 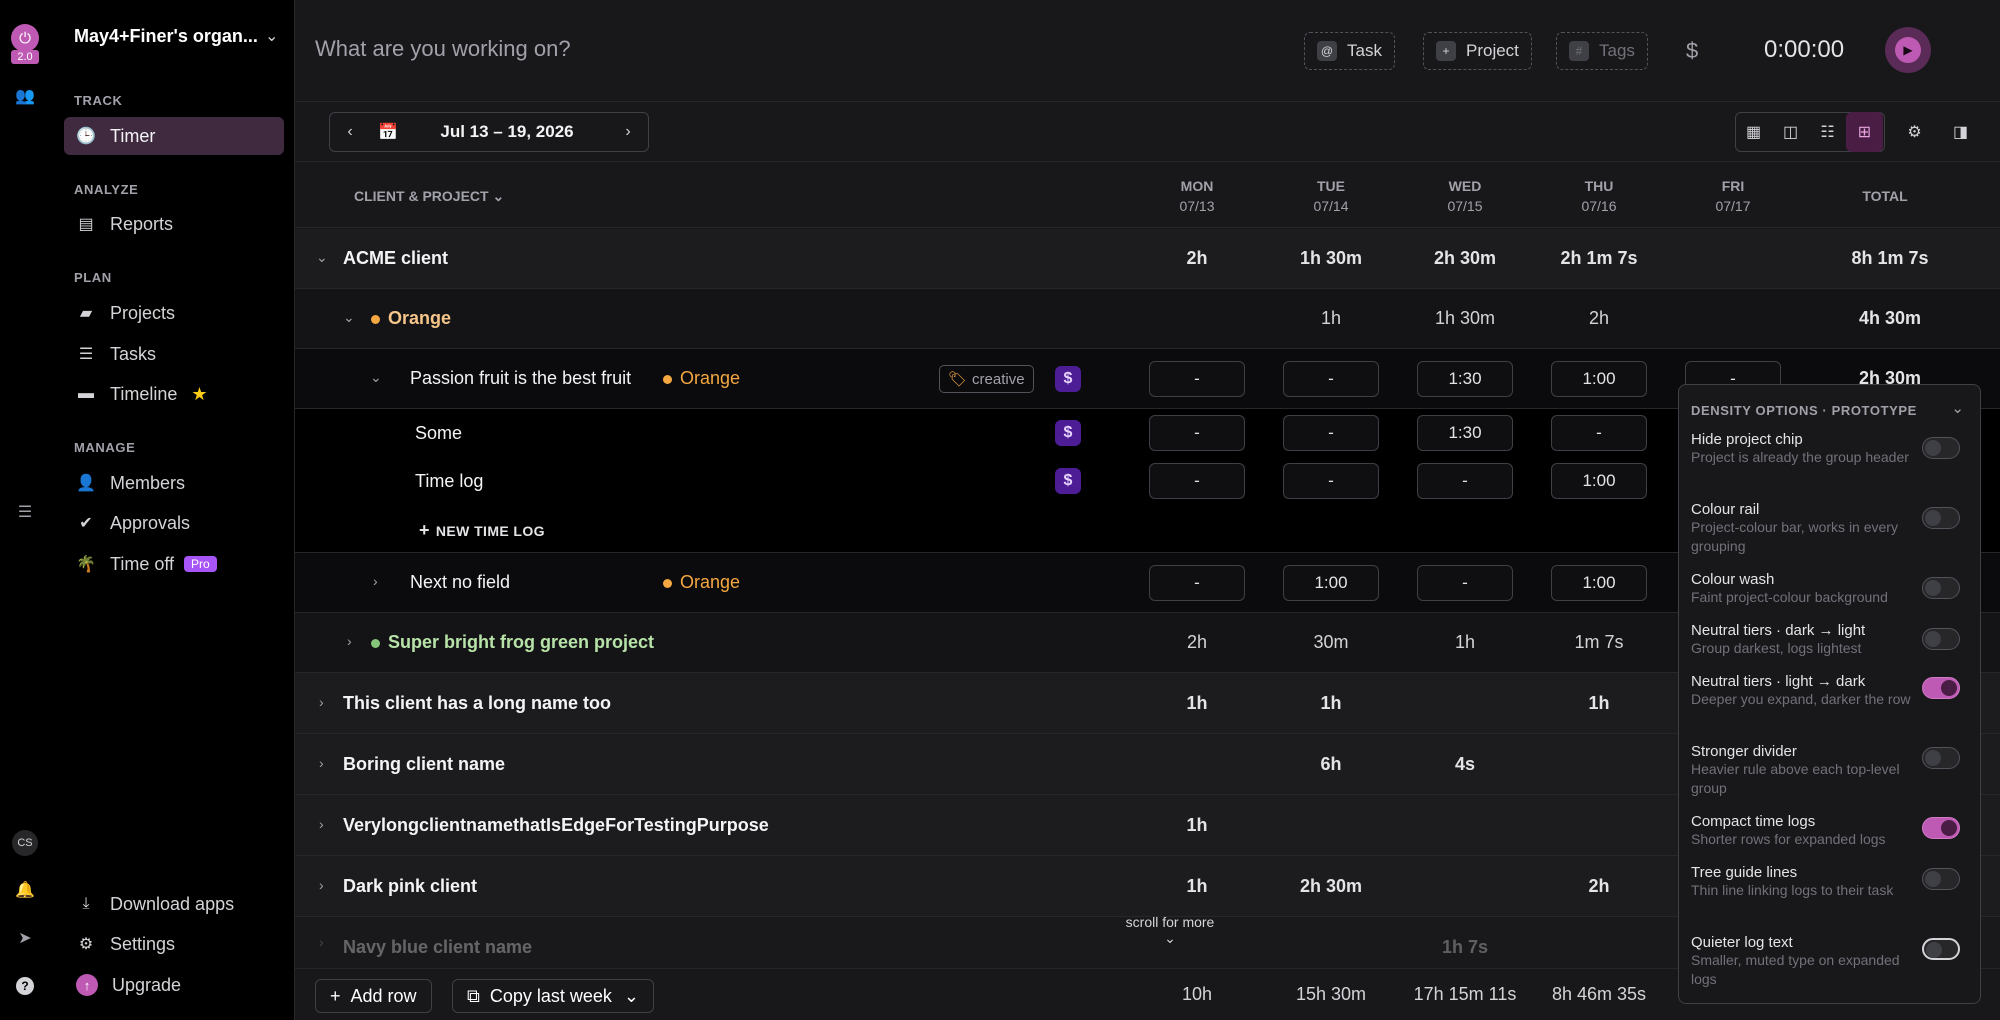 I want to click on project-chip: + Project, so click(x=1477, y=51).